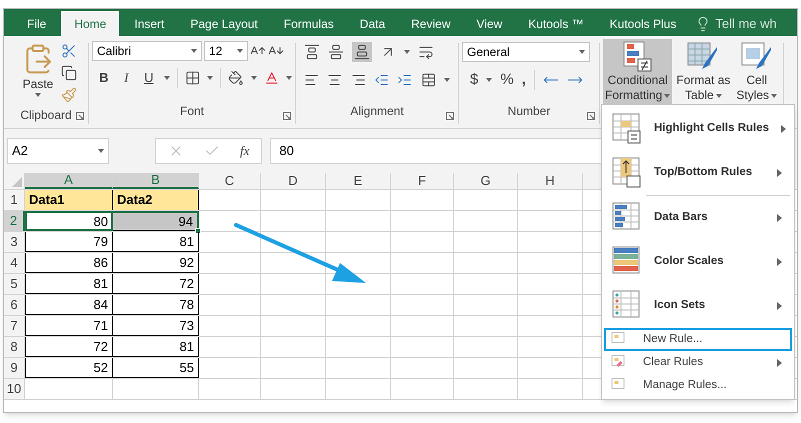  I want to click on font-size-field: 12, so click(226, 51).